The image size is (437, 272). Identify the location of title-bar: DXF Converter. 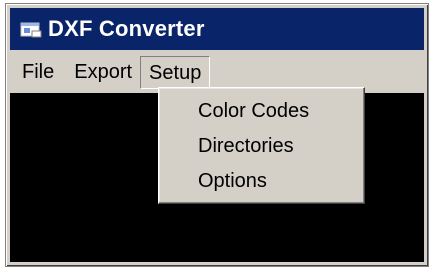
(217, 29).